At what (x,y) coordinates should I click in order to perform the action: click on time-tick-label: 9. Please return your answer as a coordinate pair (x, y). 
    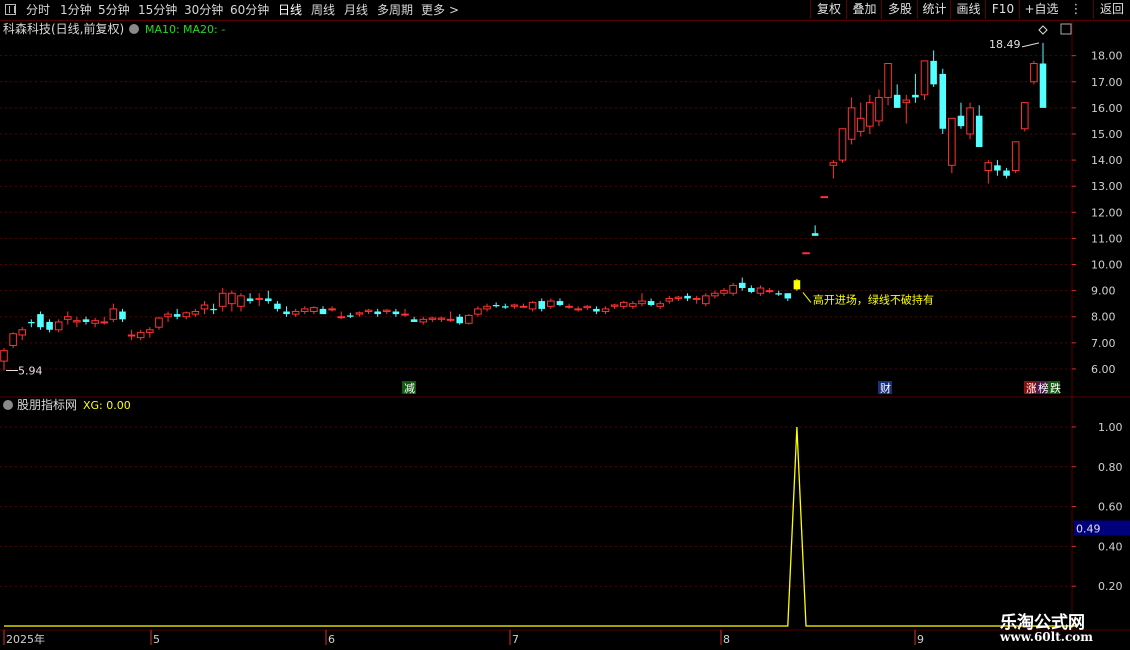
    Looking at the image, I should click on (920, 639).